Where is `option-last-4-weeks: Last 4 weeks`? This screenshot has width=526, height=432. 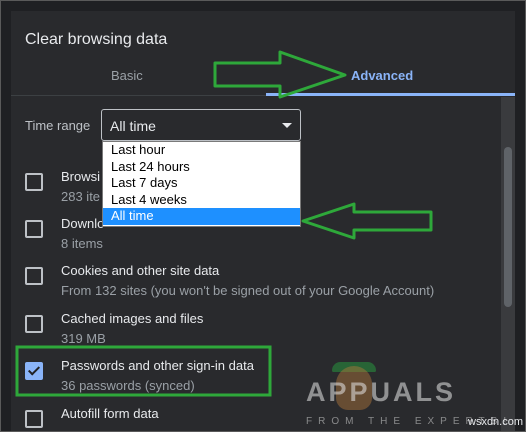 option-last-4-weeks: Last 4 weeks is located at coordinates (201, 200).